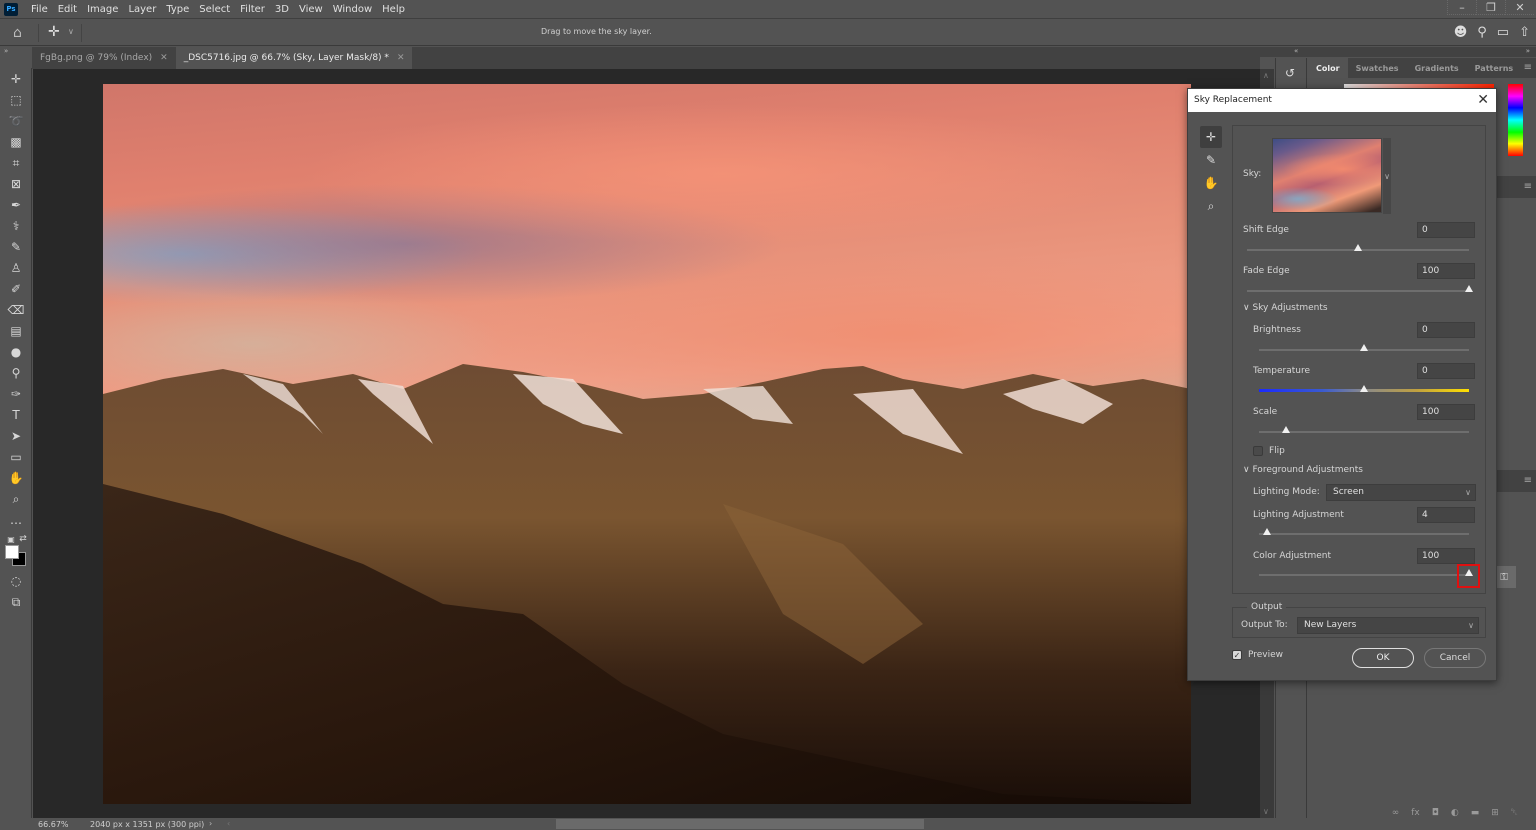  I want to click on link-layers-icon: ∞, so click(1396, 814).